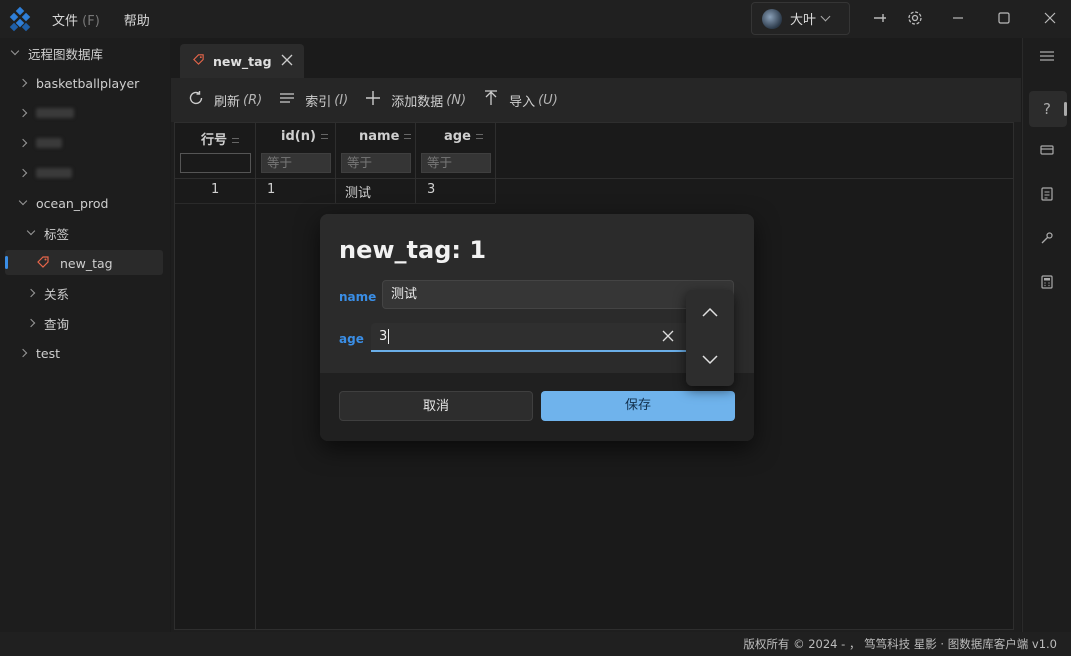 Image resolution: width=1071 pixels, height=656 pixels. I want to click on index-button: 索引 (I), so click(313, 100).